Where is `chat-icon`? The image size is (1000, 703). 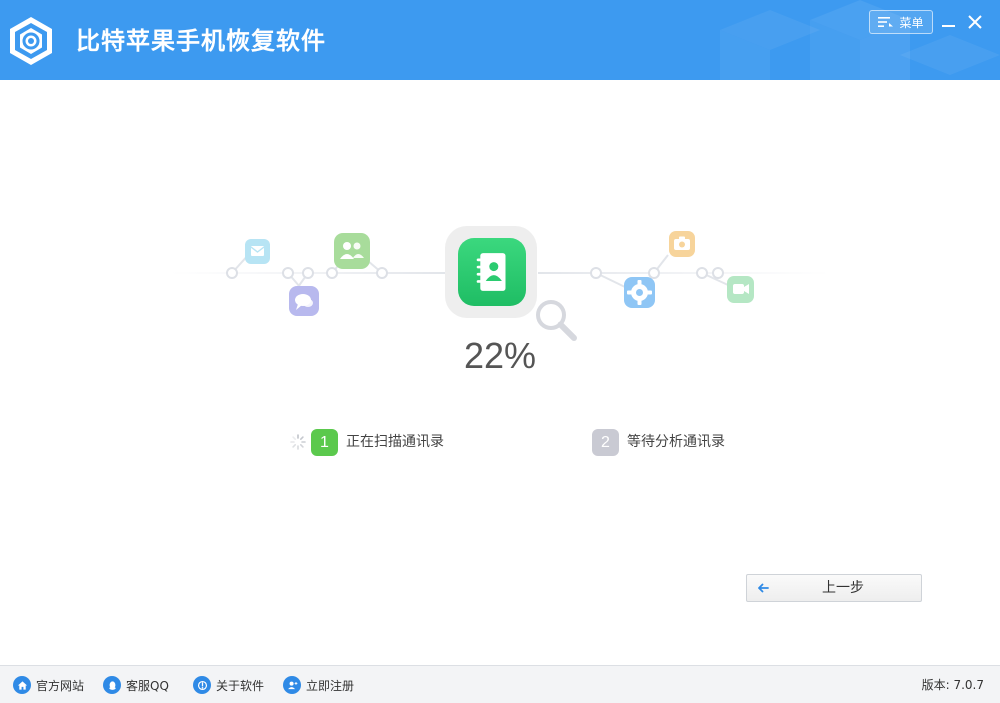 chat-icon is located at coordinates (304, 301).